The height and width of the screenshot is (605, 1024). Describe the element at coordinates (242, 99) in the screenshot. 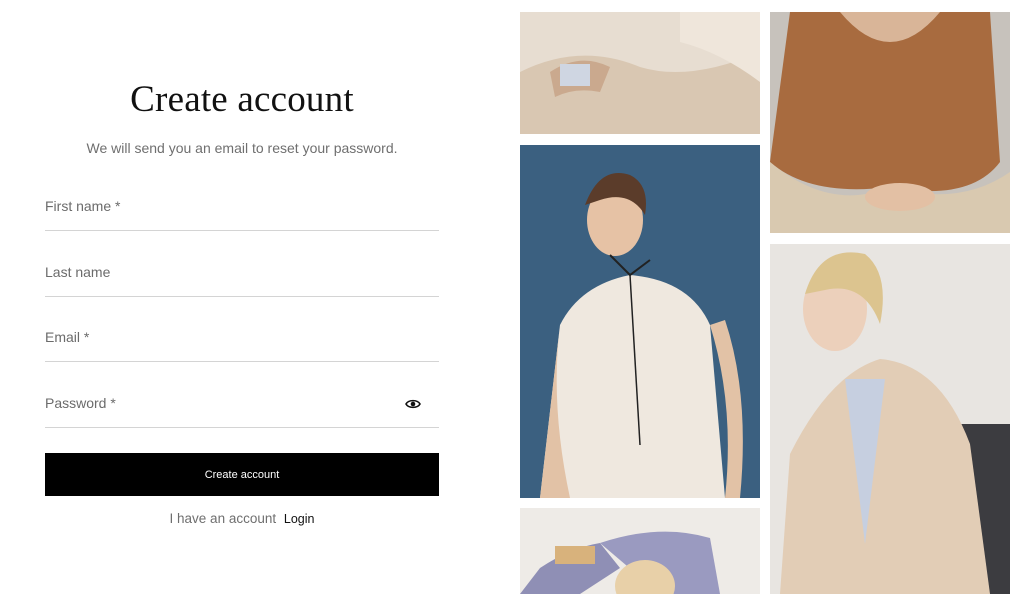

I see `page-title: Create account` at that location.